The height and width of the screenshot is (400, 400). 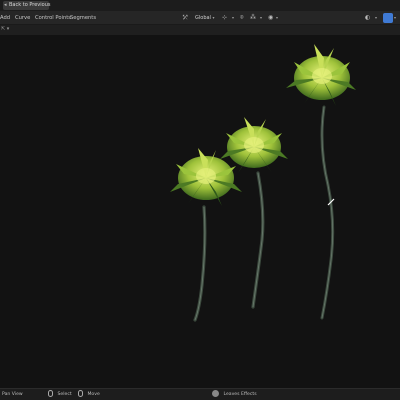 What do you see at coordinates (253, 18) in the screenshot?
I see `snap-target-icon: ⁂` at bounding box center [253, 18].